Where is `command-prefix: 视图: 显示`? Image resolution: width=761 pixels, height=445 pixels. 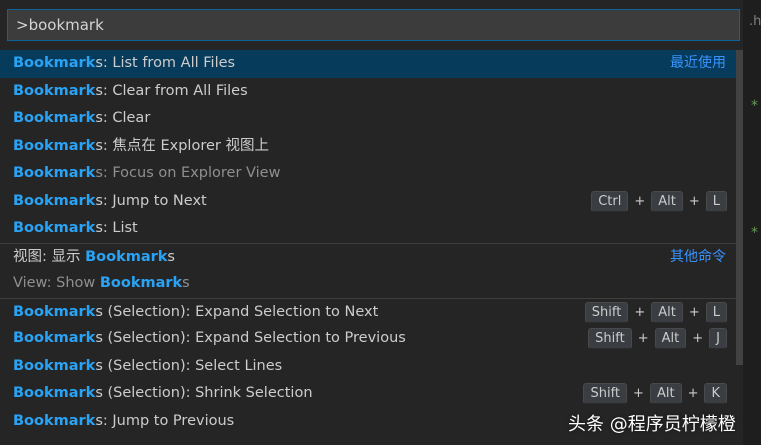
command-prefix: 视图: 显示 is located at coordinates (49, 256).